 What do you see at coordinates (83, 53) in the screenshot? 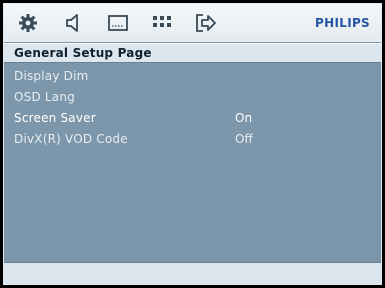
I see `page-title: General Setup Page` at bounding box center [83, 53].